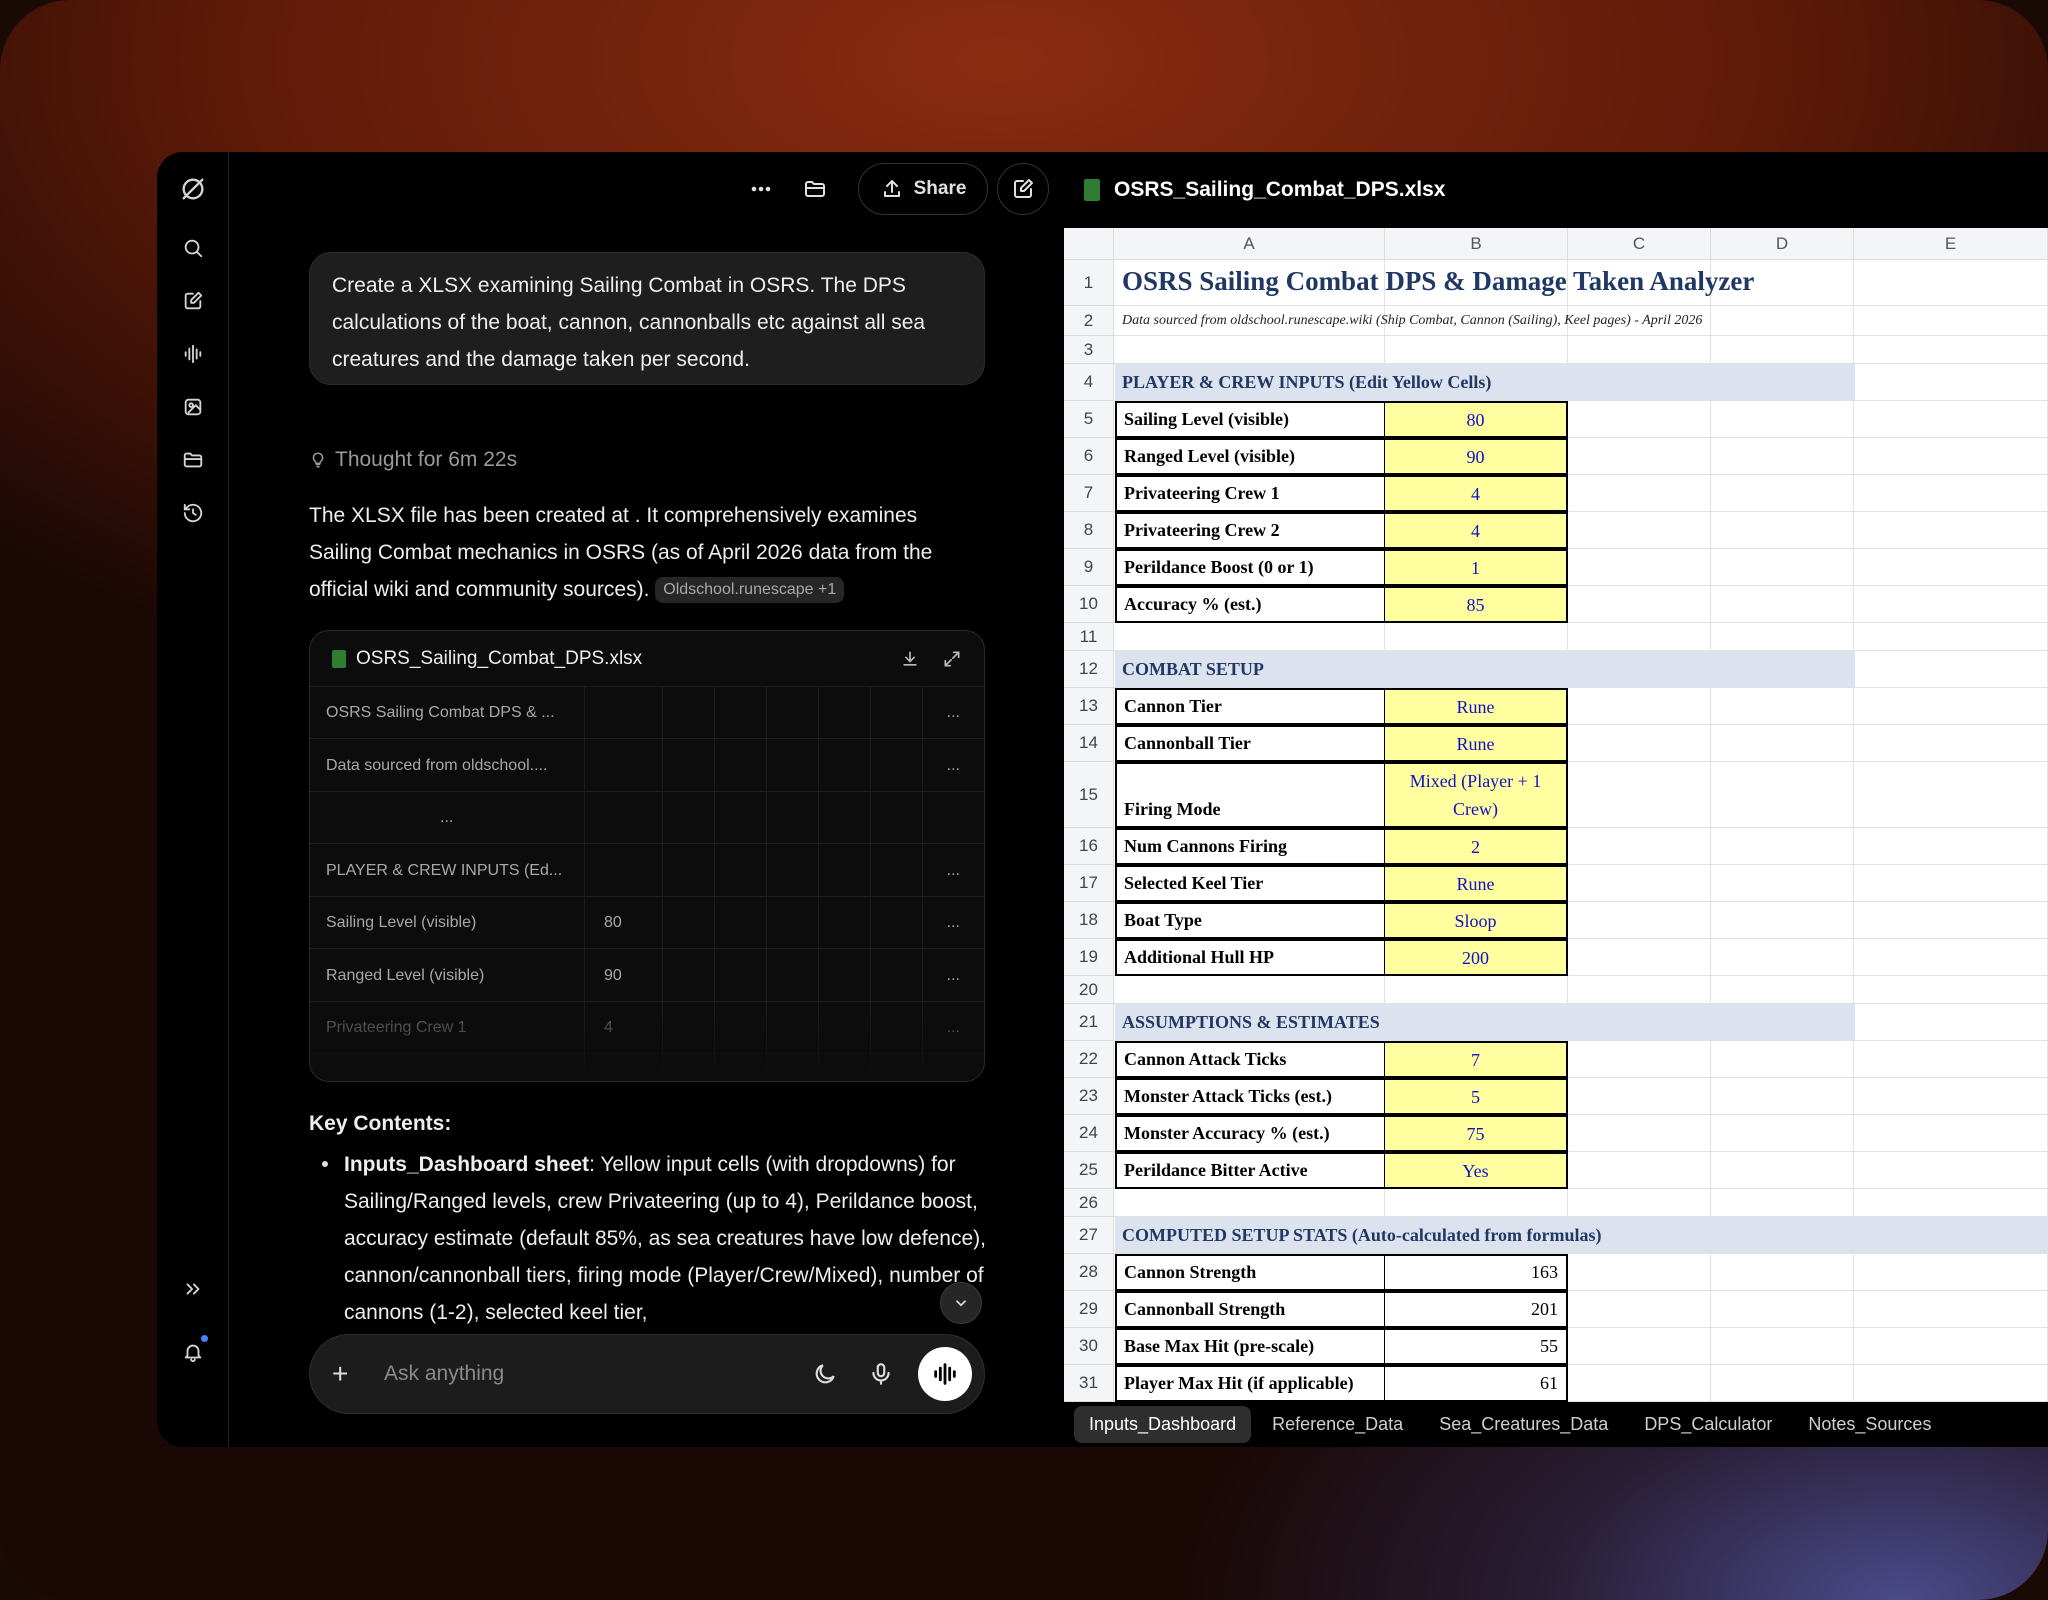  I want to click on row-number: 18, so click(1089, 920).